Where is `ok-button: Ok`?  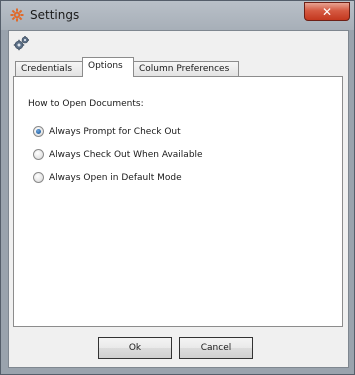
ok-button: Ok is located at coordinates (135, 348).